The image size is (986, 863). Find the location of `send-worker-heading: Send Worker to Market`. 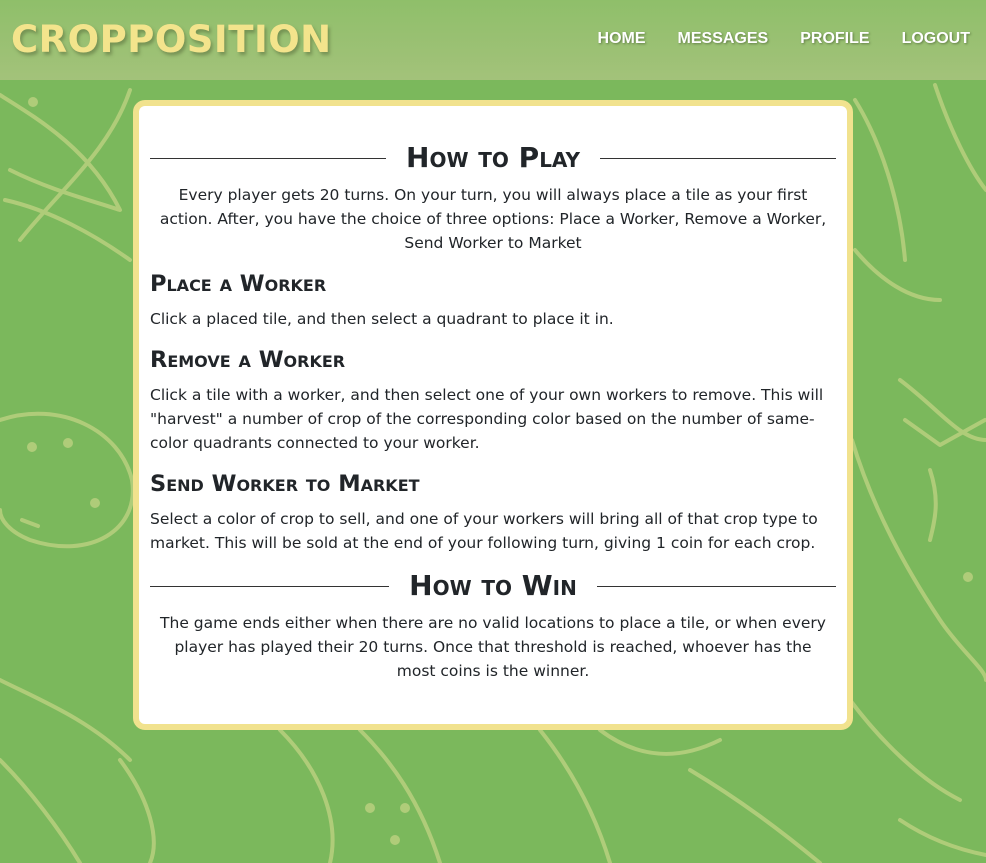

send-worker-heading: Send Worker to Market is located at coordinates (285, 484).